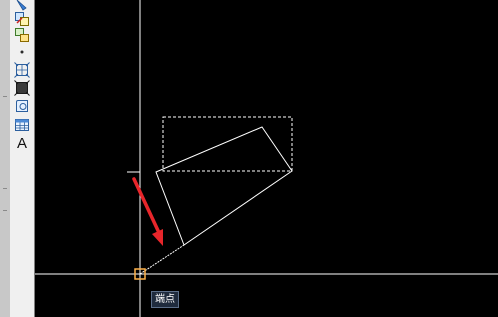  I want to click on annotation-arrow-shaft, so click(147, 208).